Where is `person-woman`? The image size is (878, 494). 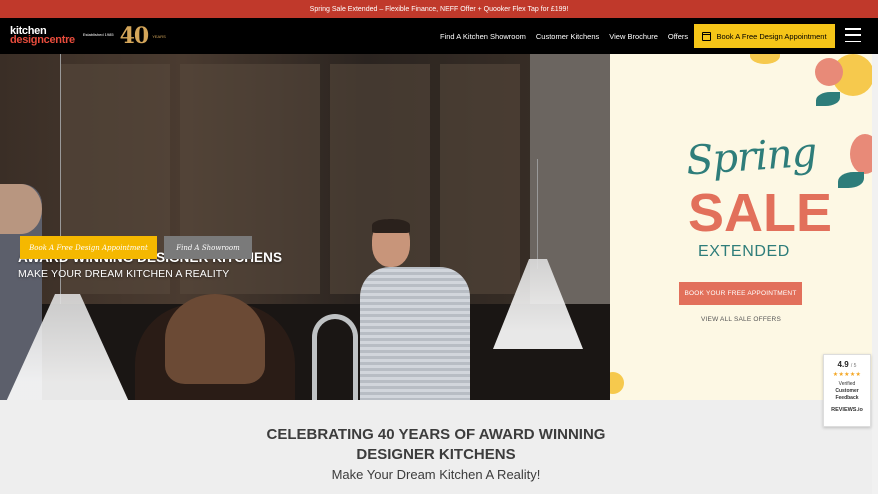 person-woman is located at coordinates (215, 347).